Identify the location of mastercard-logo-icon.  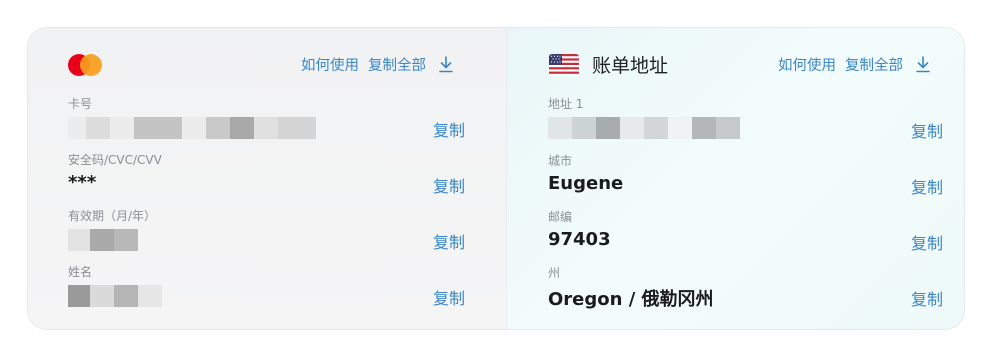
(86, 65).